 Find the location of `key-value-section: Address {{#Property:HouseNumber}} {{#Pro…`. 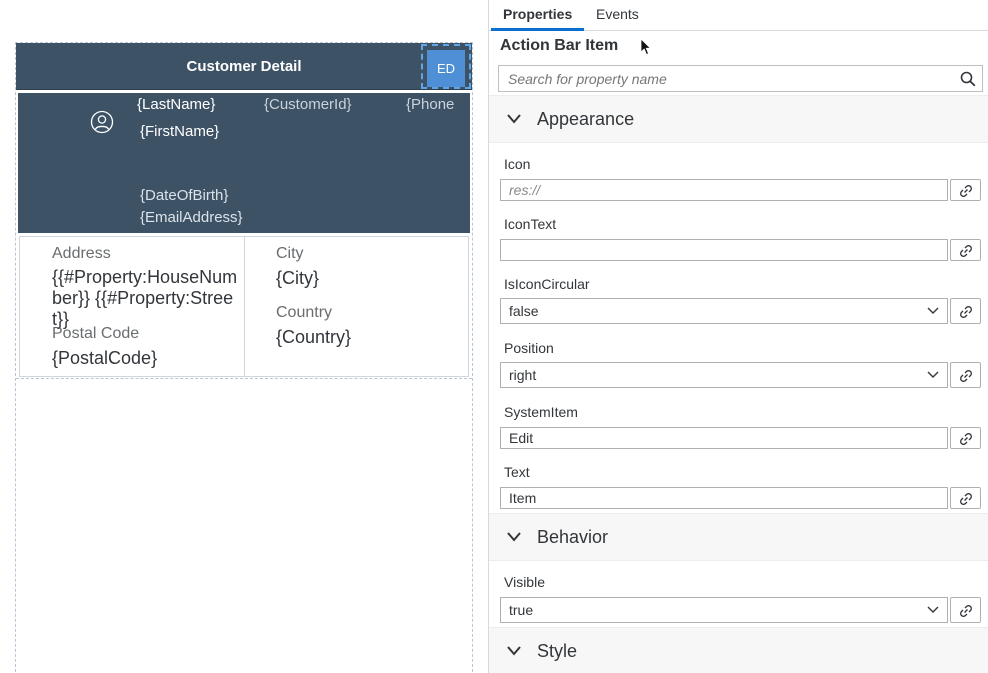

key-value-section: Address {{#Property:HouseNumber}} {{#Pro… is located at coordinates (244, 306).